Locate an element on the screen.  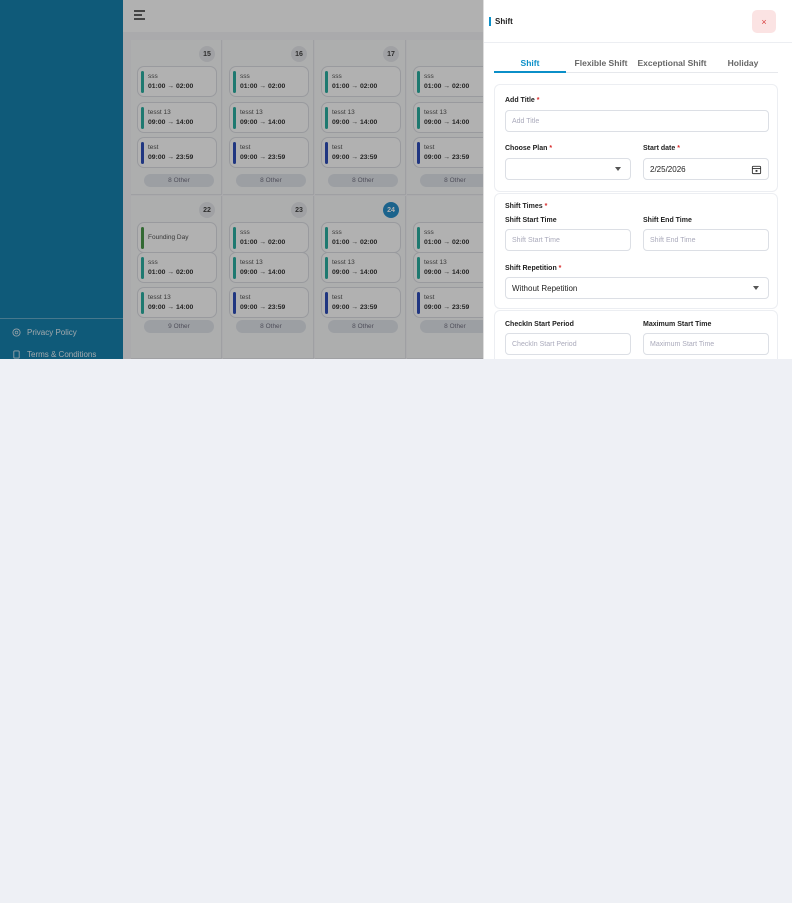
close-button: × is located at coordinates (764, 21).